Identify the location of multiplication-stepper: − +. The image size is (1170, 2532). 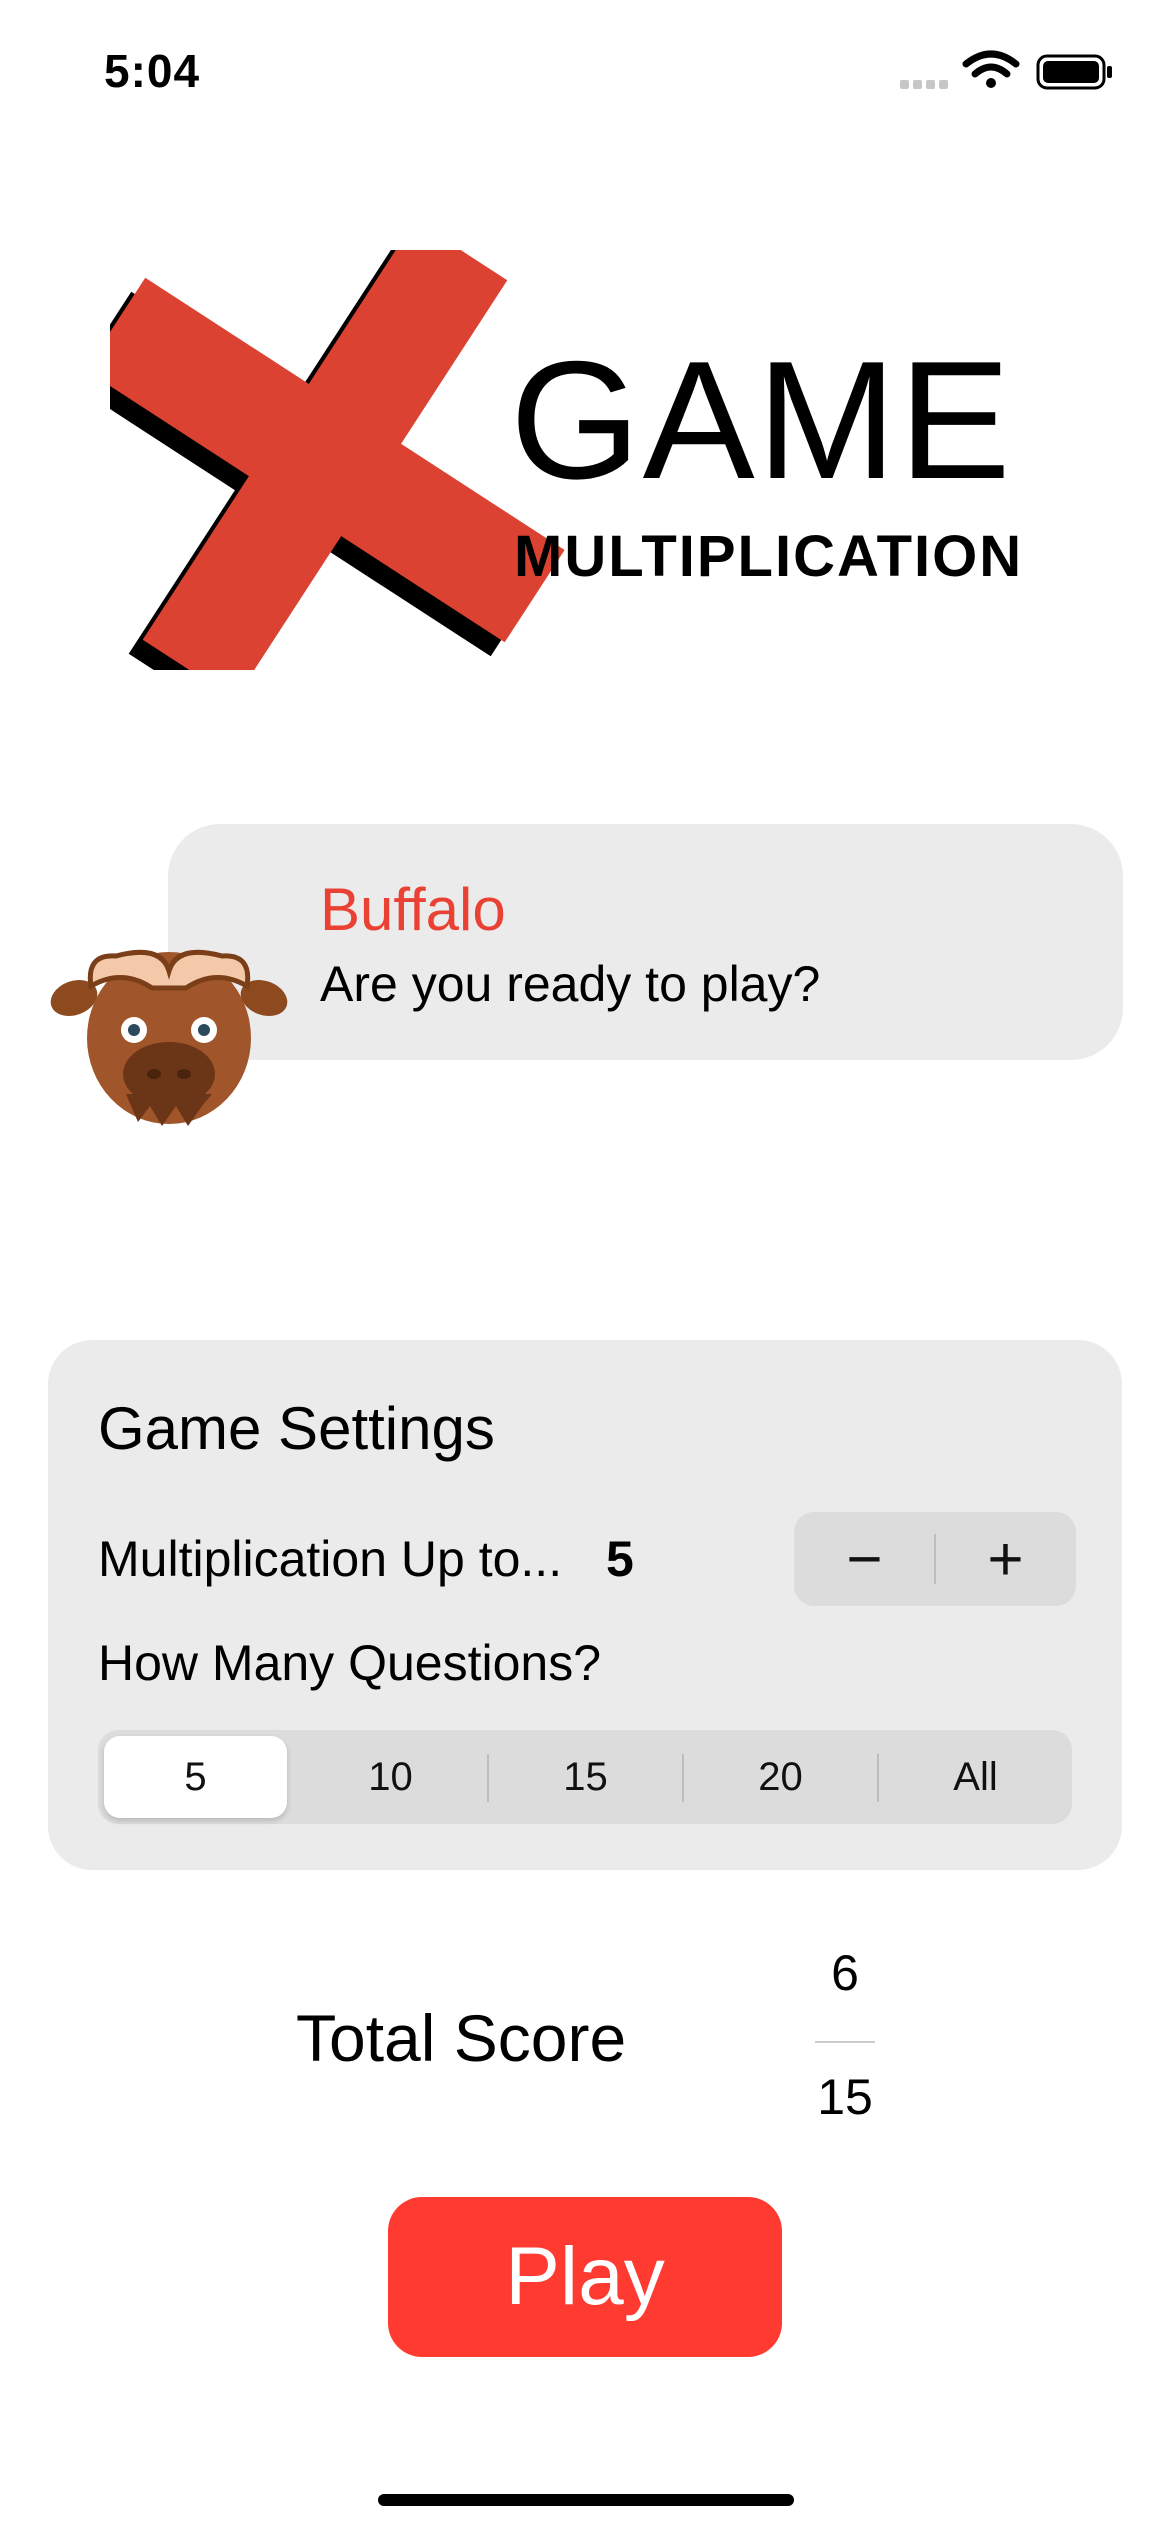
(935, 1559).